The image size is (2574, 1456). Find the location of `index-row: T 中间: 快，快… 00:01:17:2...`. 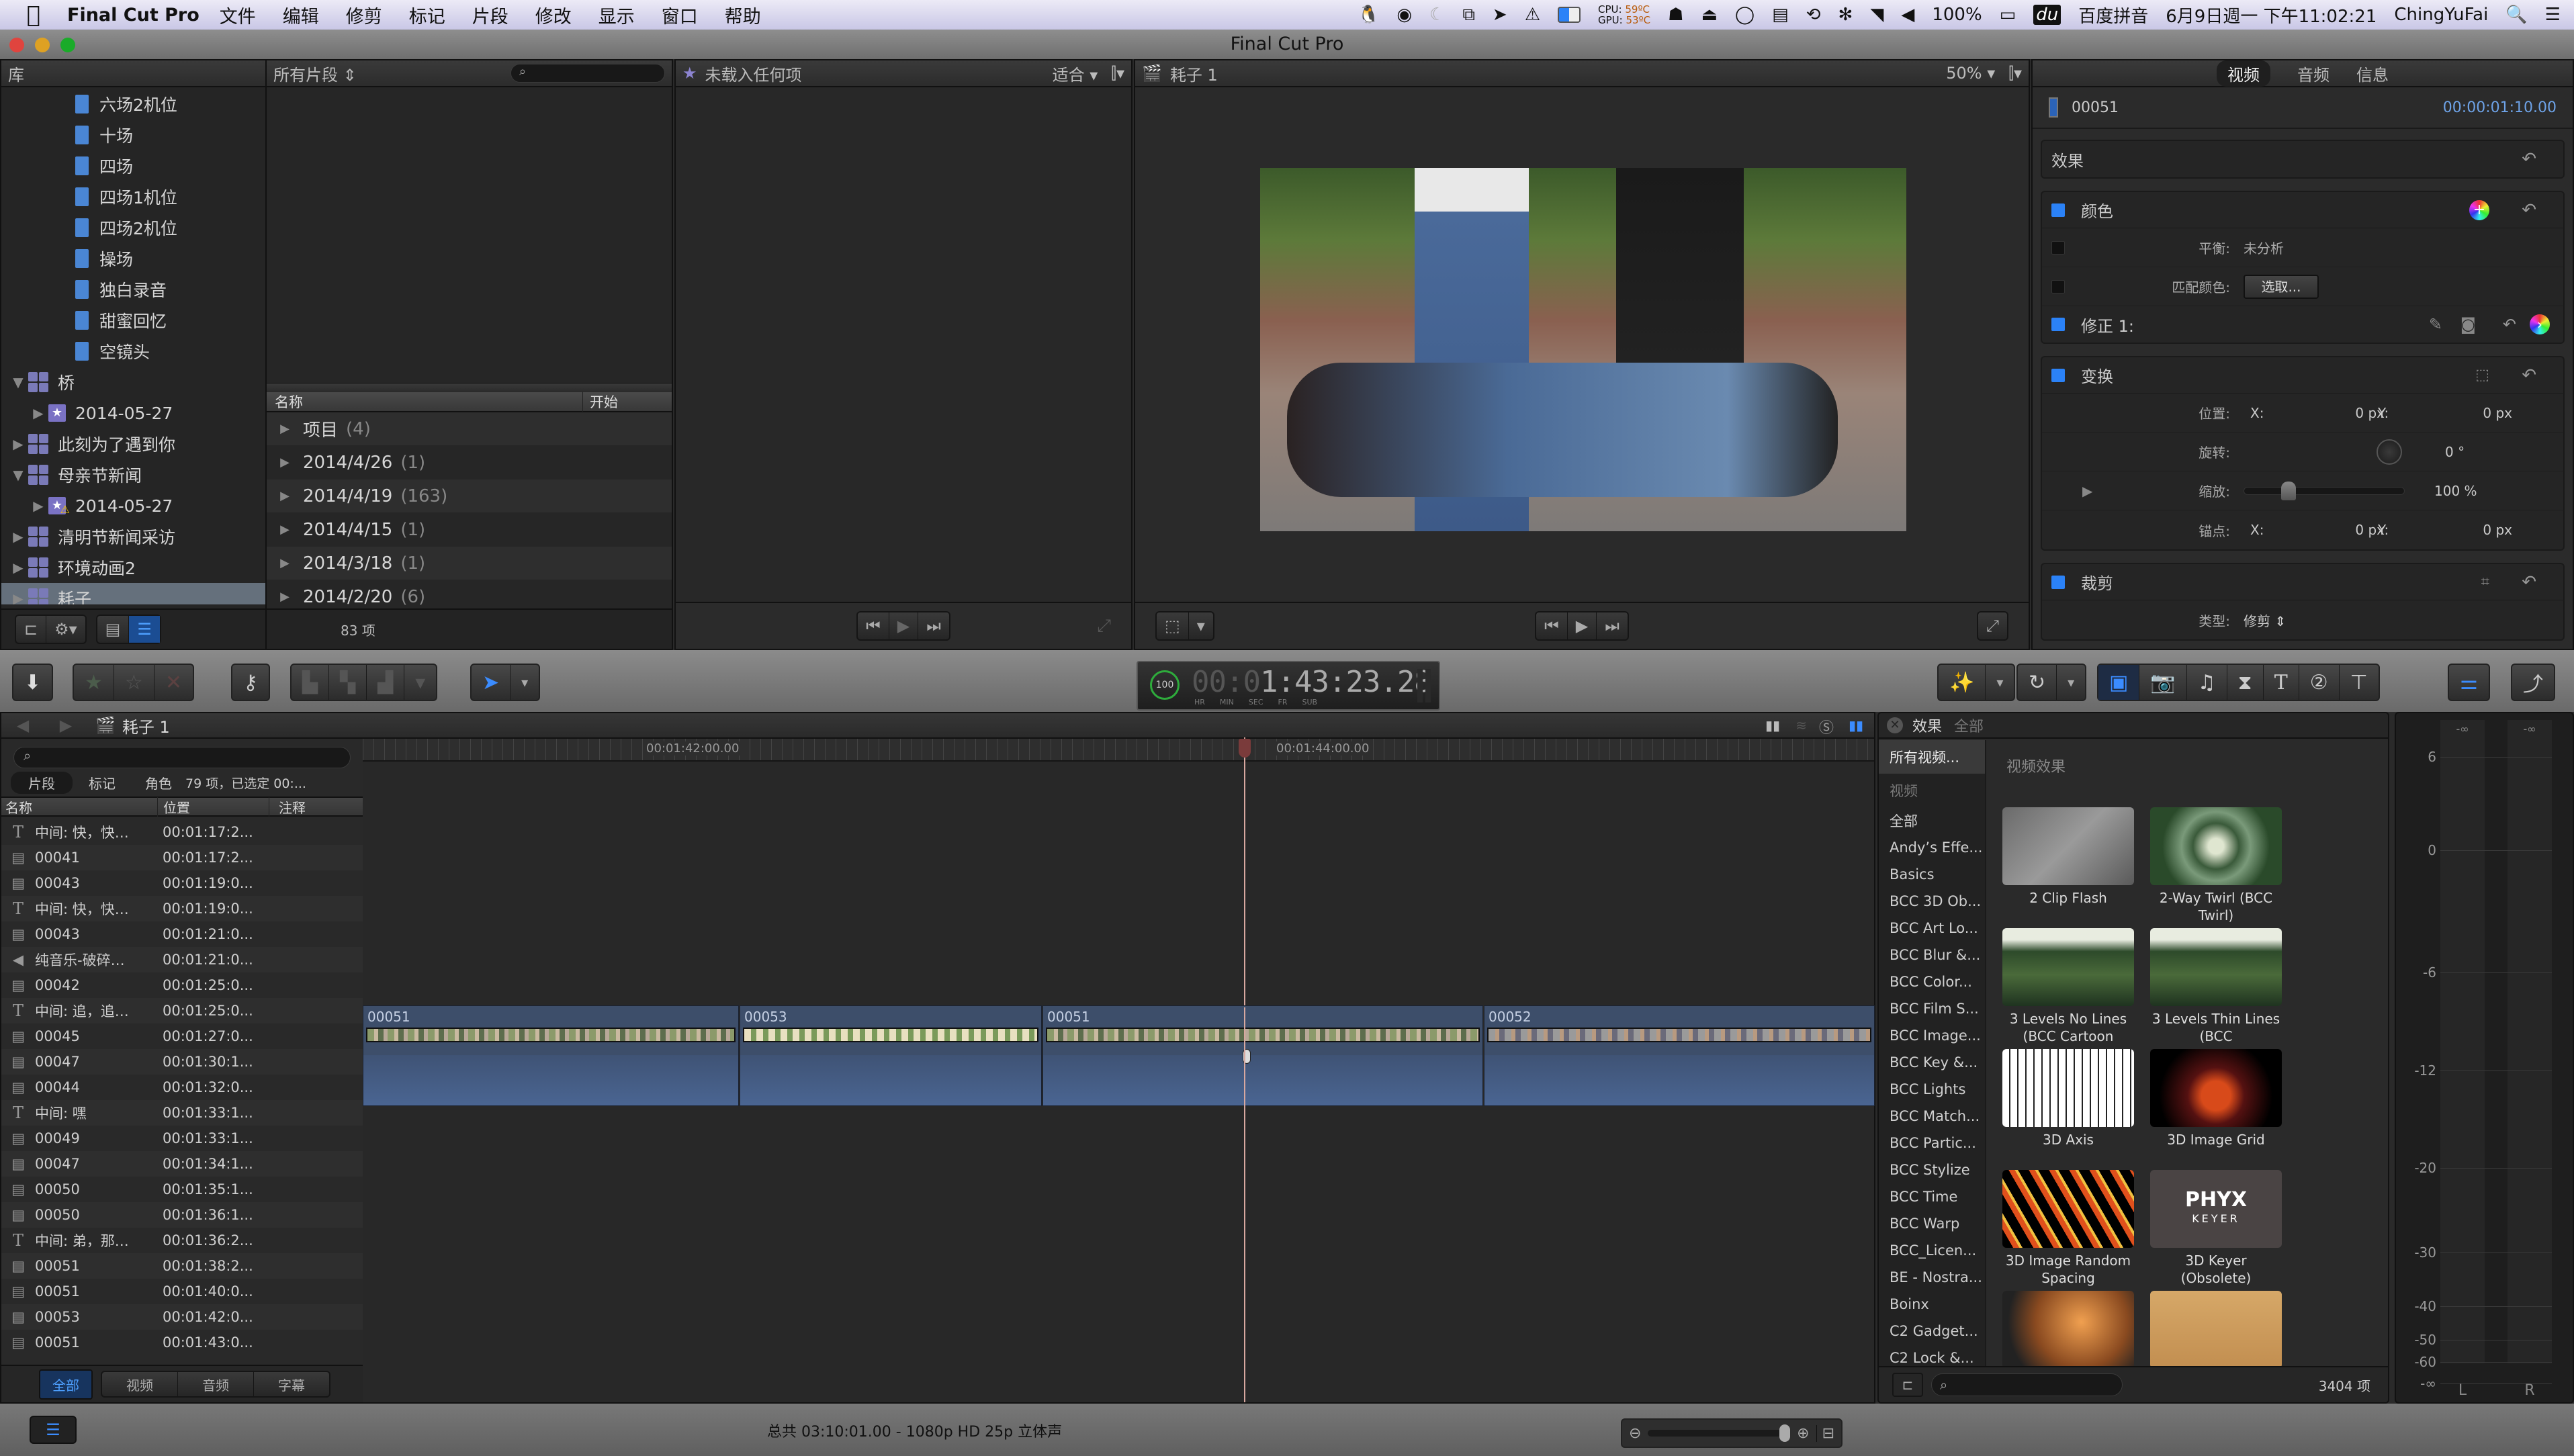

index-row: T 中间: 快，快… 00:01:17:2... is located at coordinates (182, 832).